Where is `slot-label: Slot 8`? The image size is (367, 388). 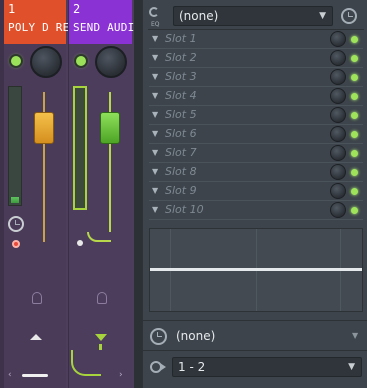
slot-label: Slot 8 is located at coordinates (181, 171).